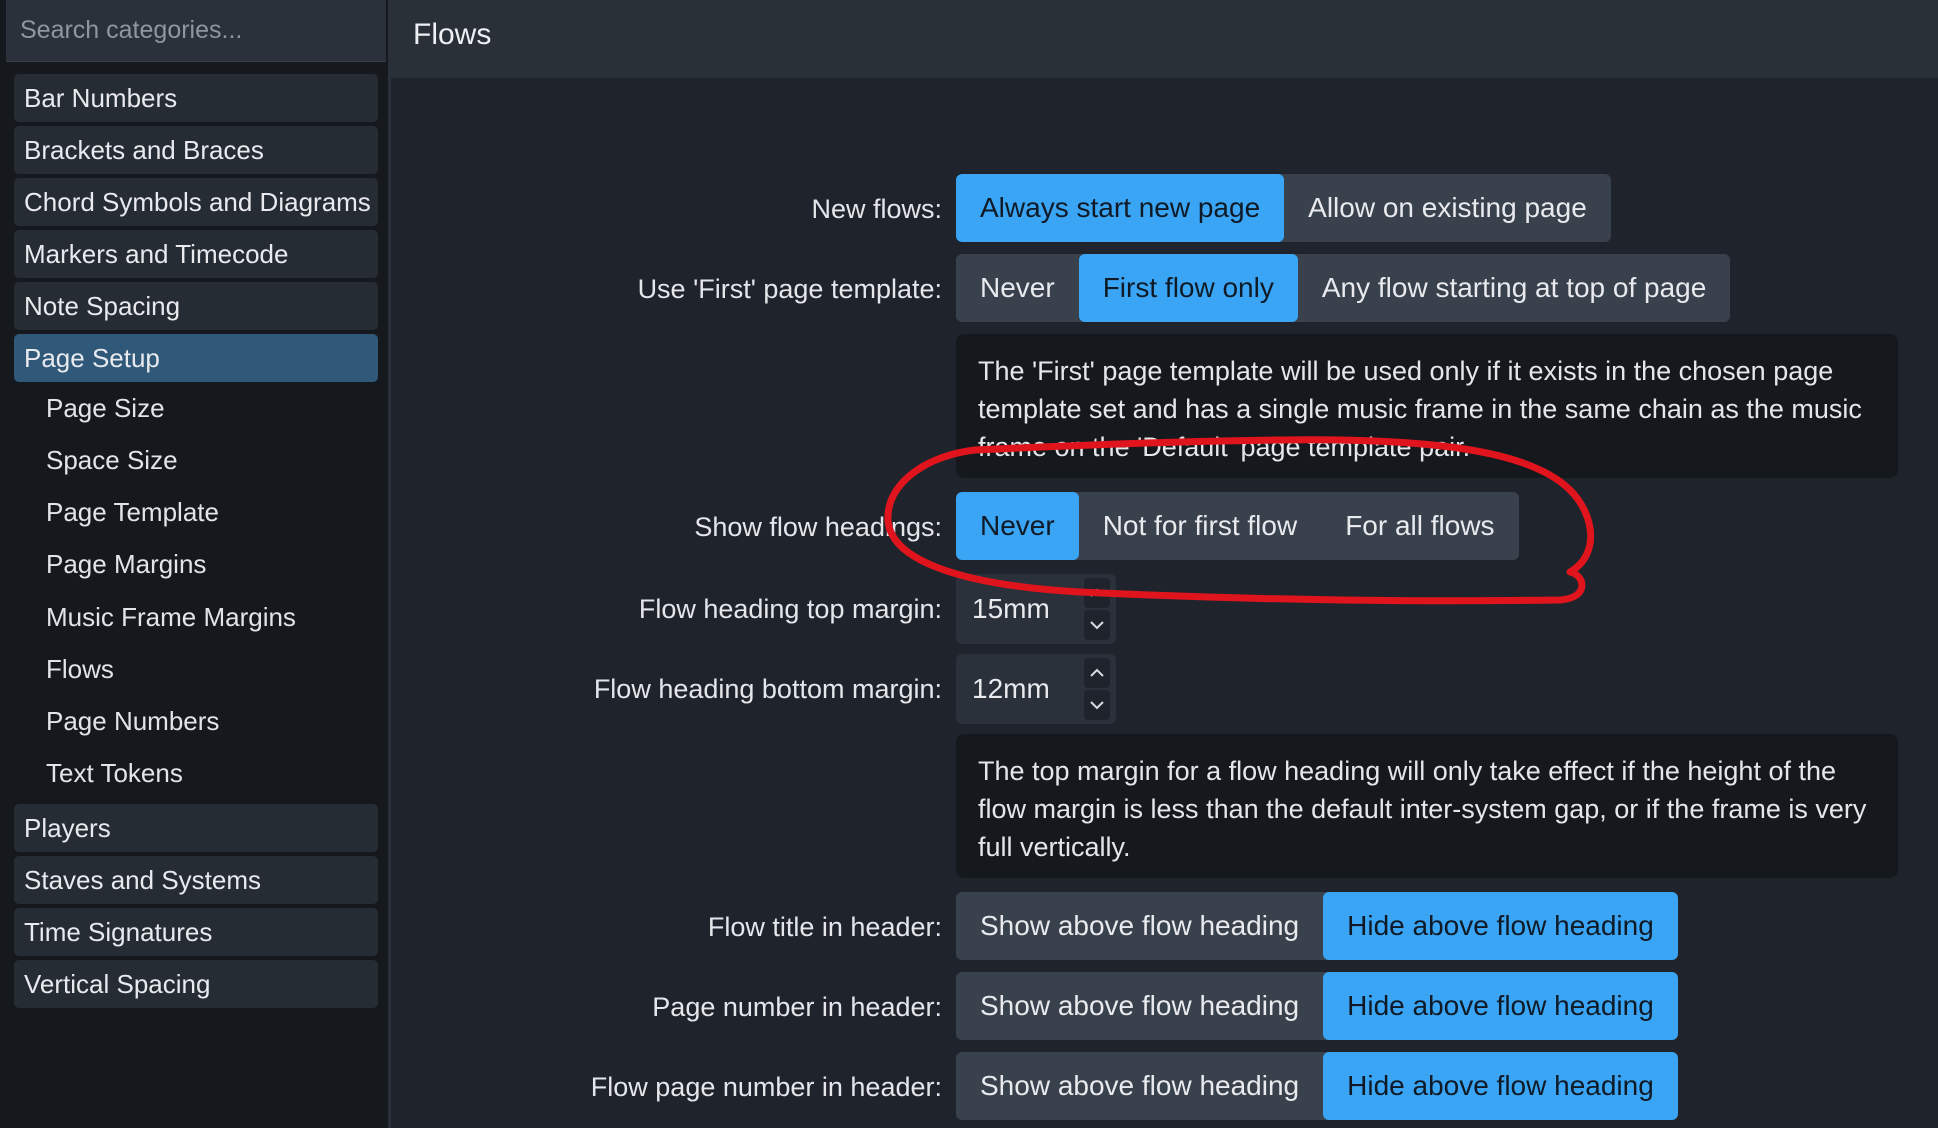 The width and height of the screenshot is (1938, 1128). What do you see at coordinates (196, 150) in the screenshot?
I see `category-brackets-and-braces: Brackets and Braces` at bounding box center [196, 150].